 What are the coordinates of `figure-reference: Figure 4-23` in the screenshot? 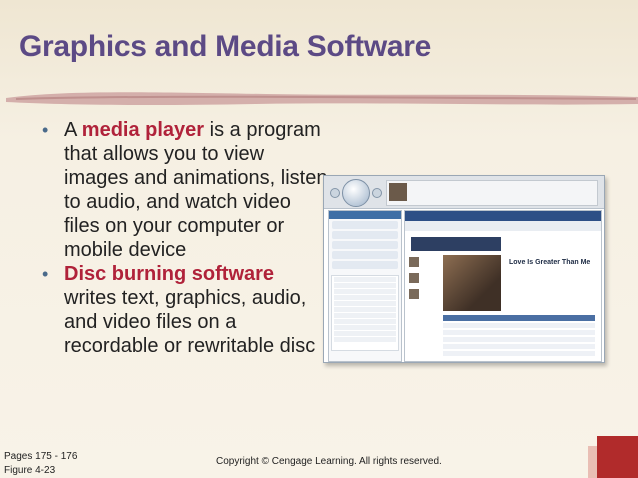 It's located at (30, 470).